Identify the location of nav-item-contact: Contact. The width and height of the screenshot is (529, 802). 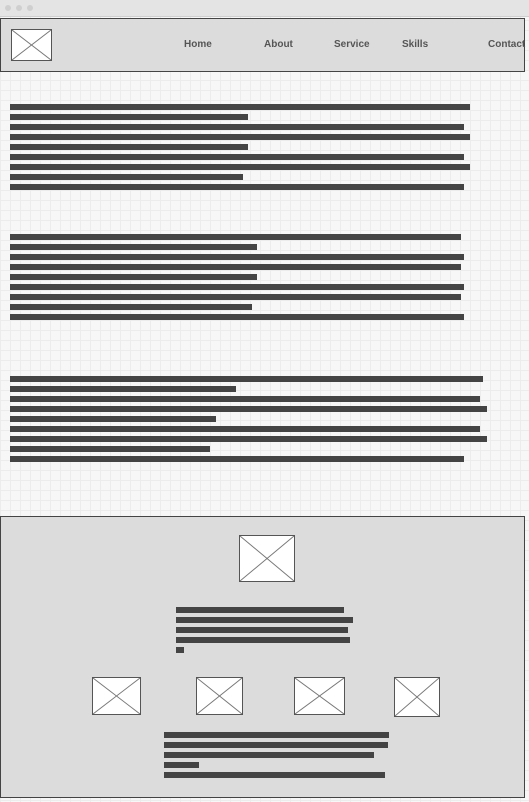
(506, 44).